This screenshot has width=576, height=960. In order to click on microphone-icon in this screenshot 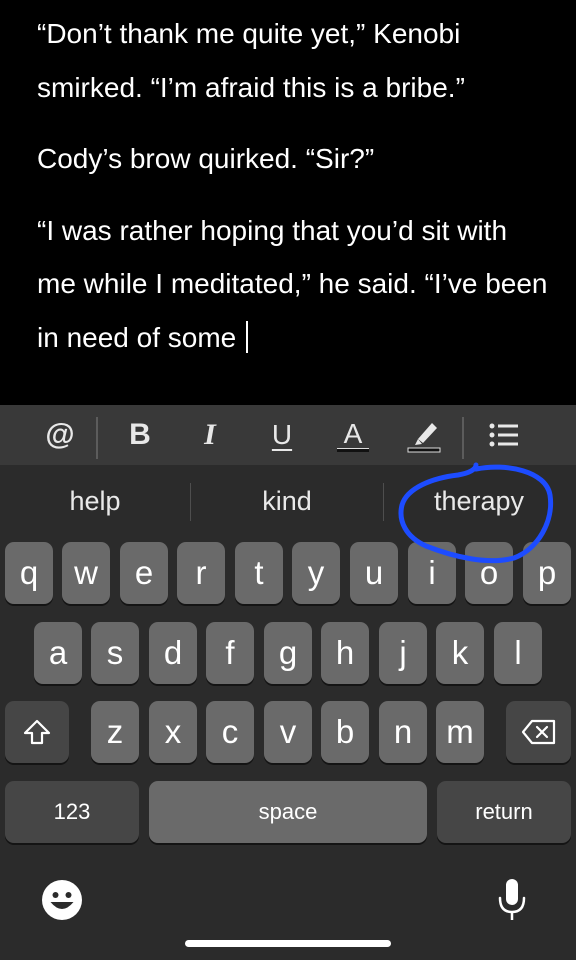, I will do `click(512, 900)`.